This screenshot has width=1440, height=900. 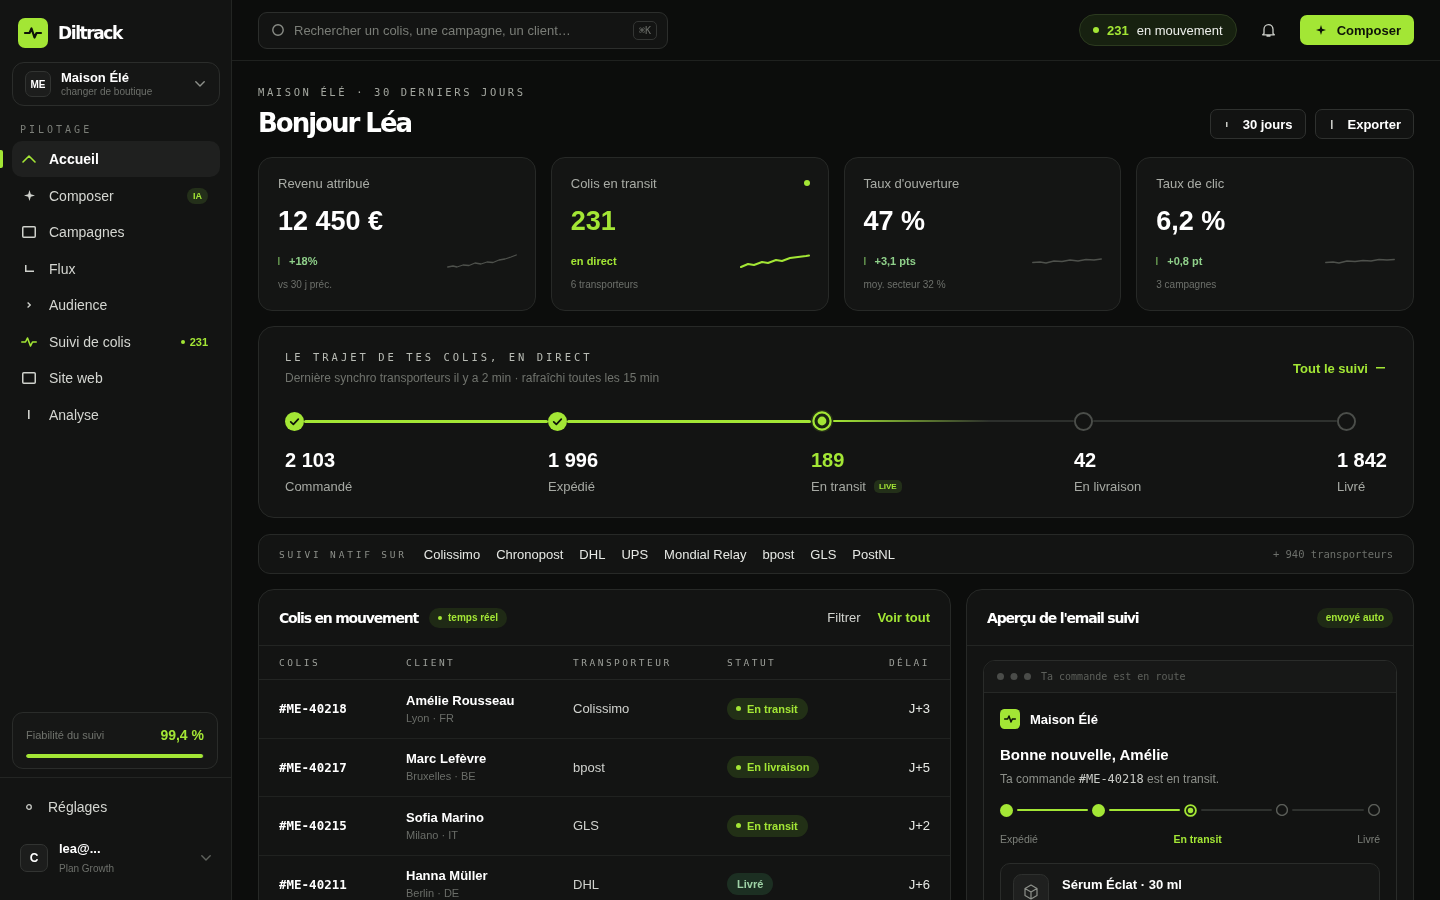 What do you see at coordinates (90, 33) in the screenshot?
I see `brand-name: Diltrack` at bounding box center [90, 33].